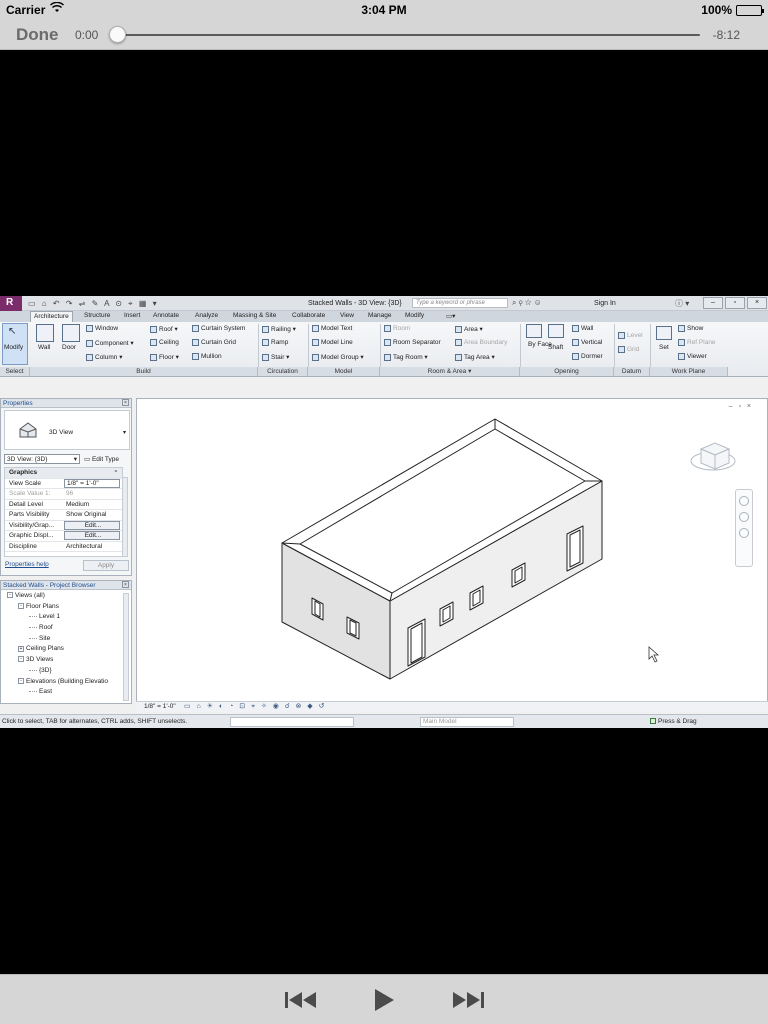 This screenshot has height=1024, width=768. What do you see at coordinates (469, 329) in the screenshot?
I see `area-button: Area ▾` at bounding box center [469, 329].